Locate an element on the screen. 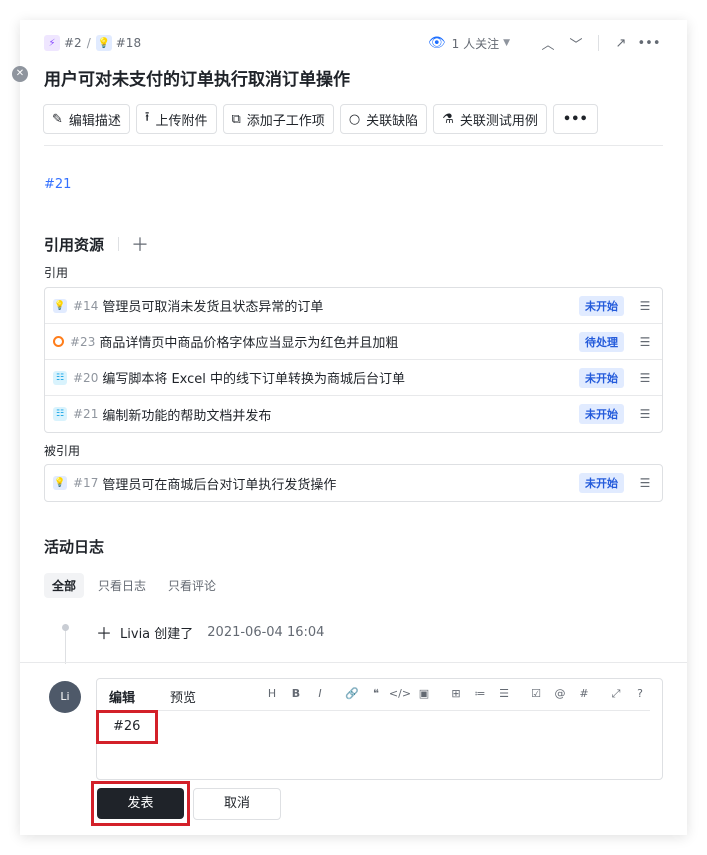 The width and height of the screenshot is (707, 855). tab-edit: 编辑 is located at coordinates (122, 699).